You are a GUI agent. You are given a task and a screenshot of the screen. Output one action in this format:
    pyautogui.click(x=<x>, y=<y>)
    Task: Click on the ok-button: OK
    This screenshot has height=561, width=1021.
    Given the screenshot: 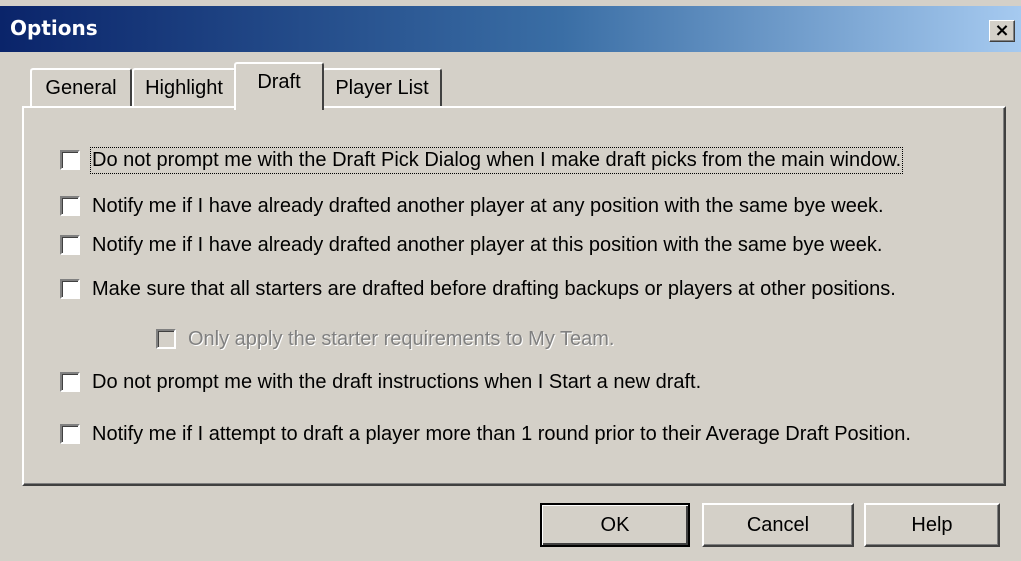 What is the action you would take?
    pyautogui.click(x=615, y=525)
    